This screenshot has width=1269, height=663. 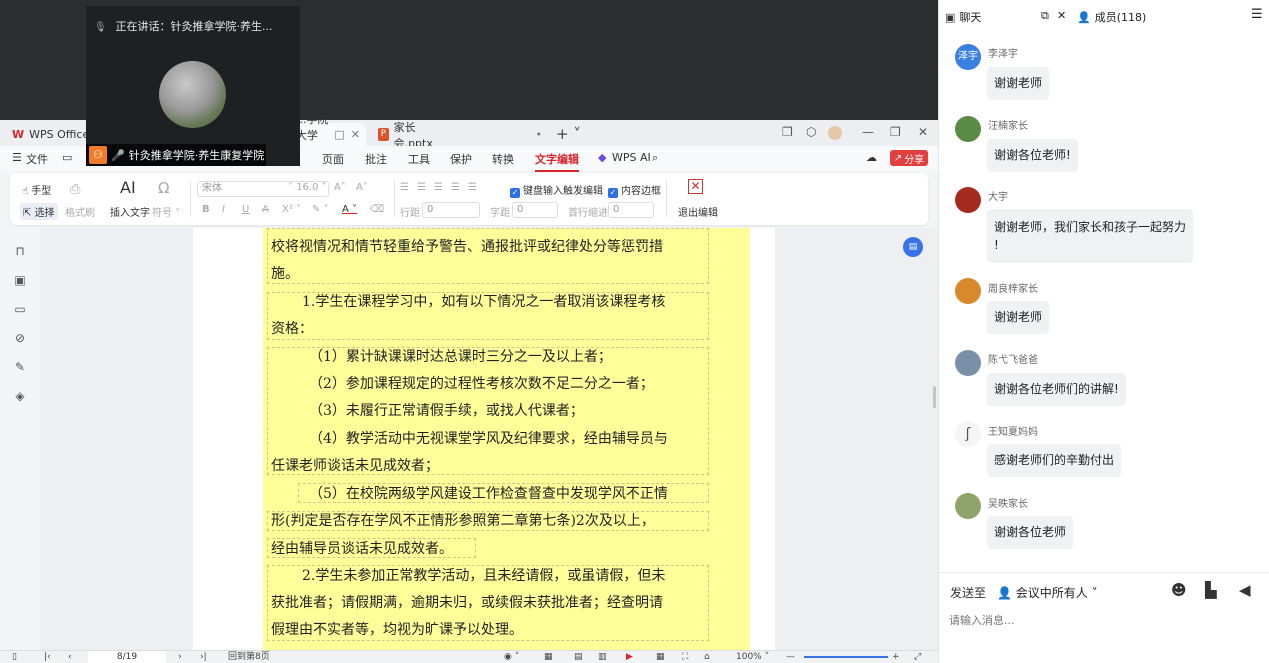 What do you see at coordinates (695, 186) in the screenshot?
I see `exit-edit-icon: ✕` at bounding box center [695, 186].